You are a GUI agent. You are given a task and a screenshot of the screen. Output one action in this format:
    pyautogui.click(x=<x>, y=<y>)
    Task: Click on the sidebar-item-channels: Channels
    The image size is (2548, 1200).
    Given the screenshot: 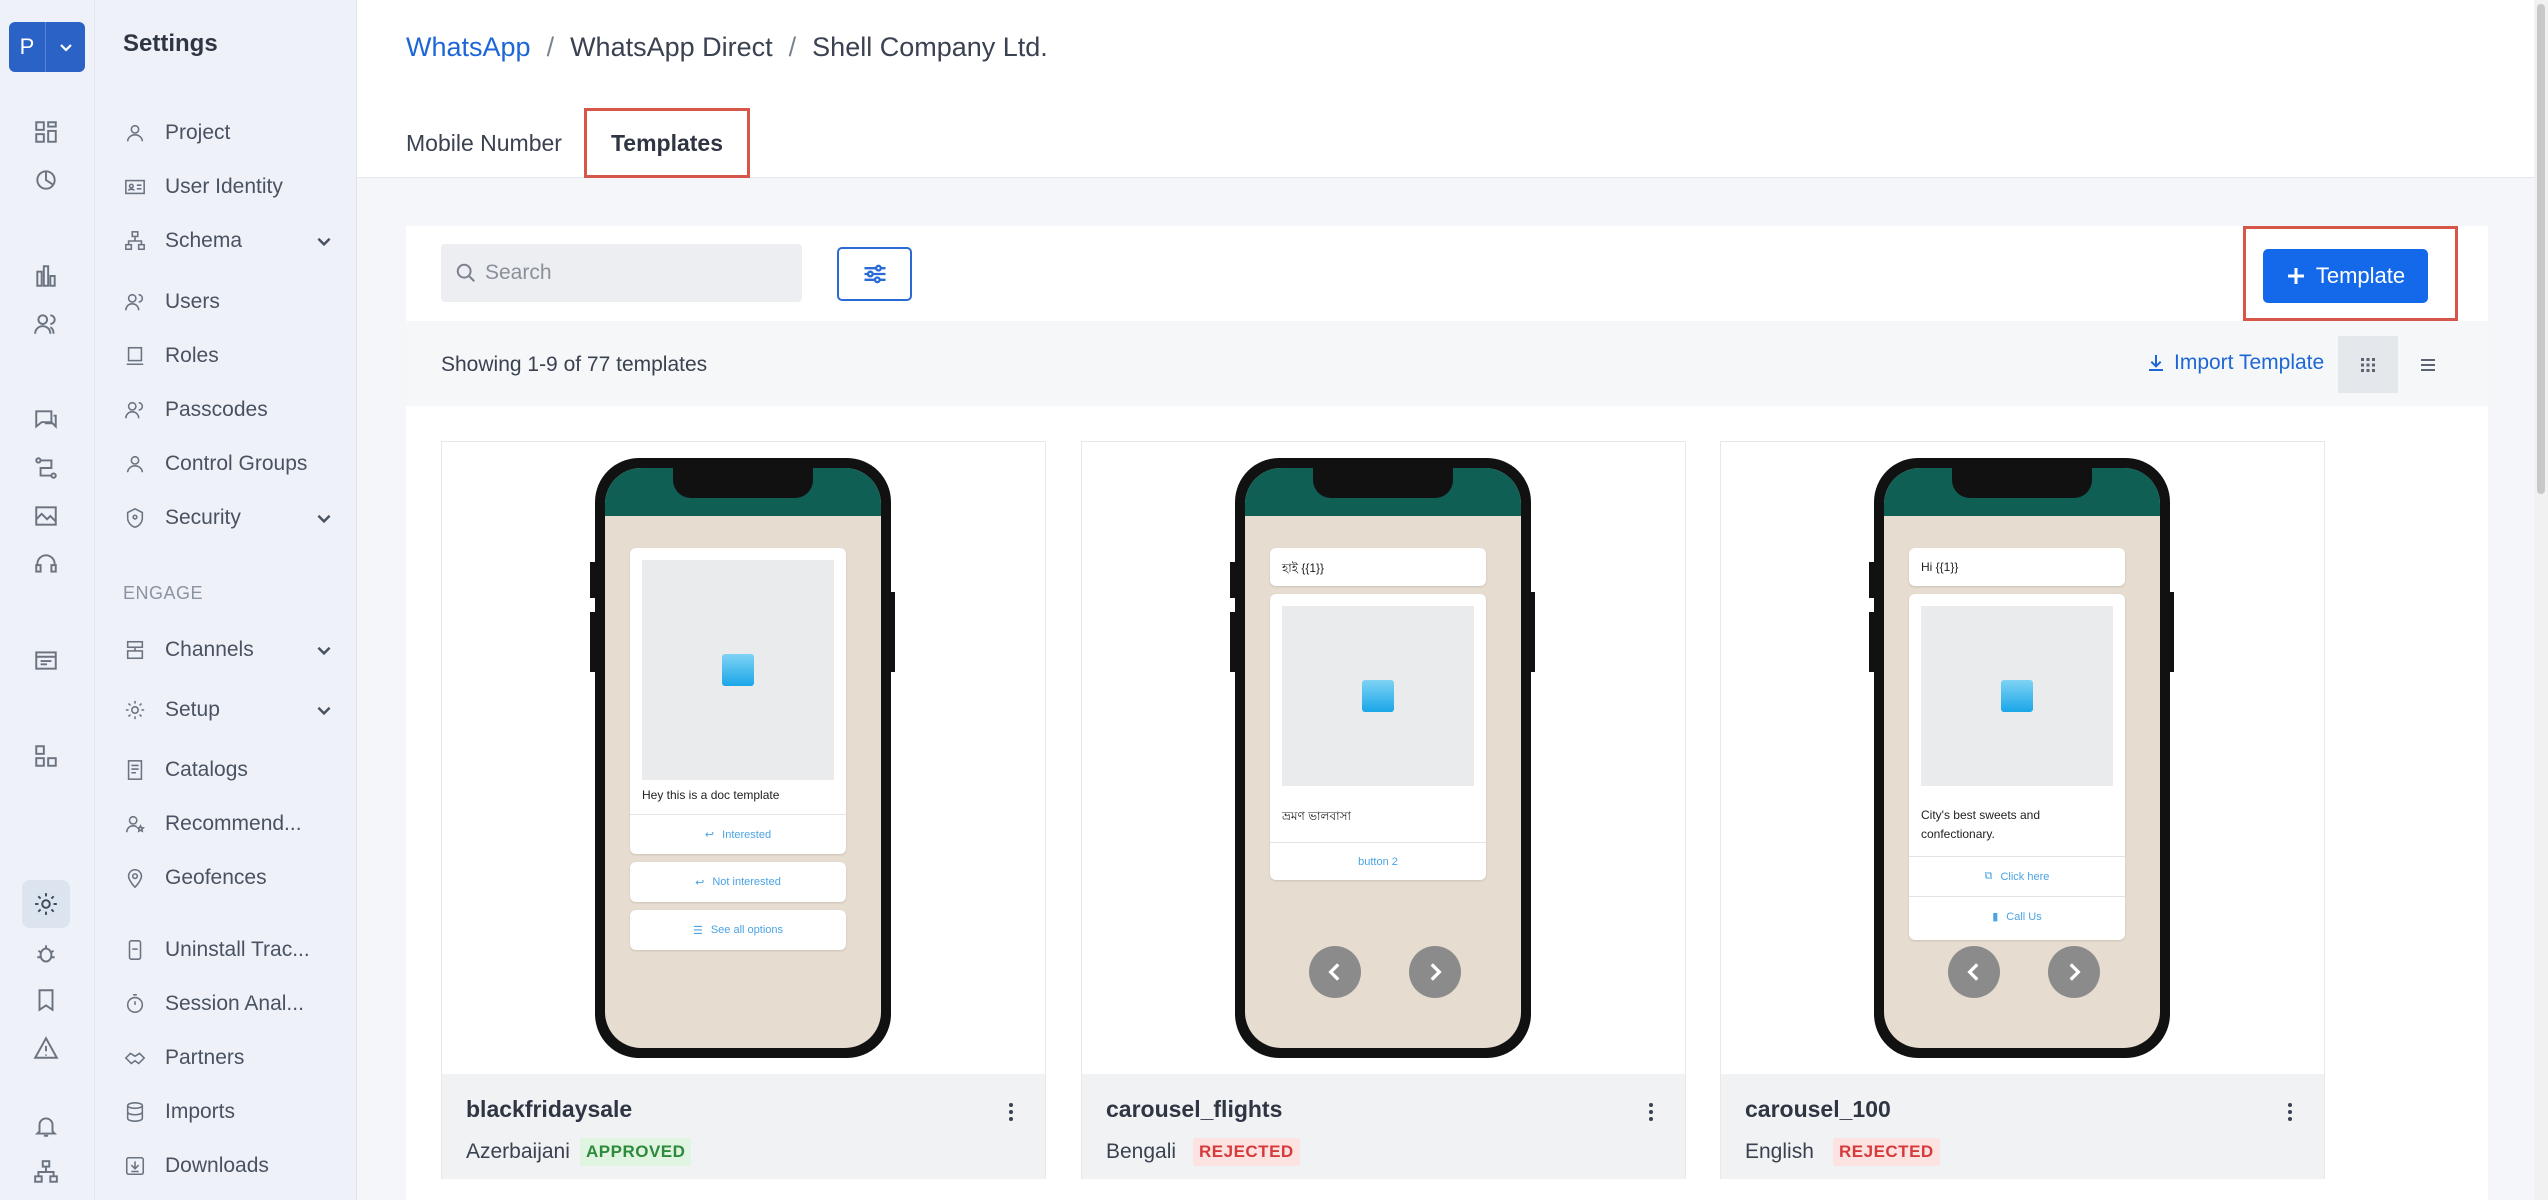 What is the action you would take?
    pyautogui.click(x=227, y=650)
    